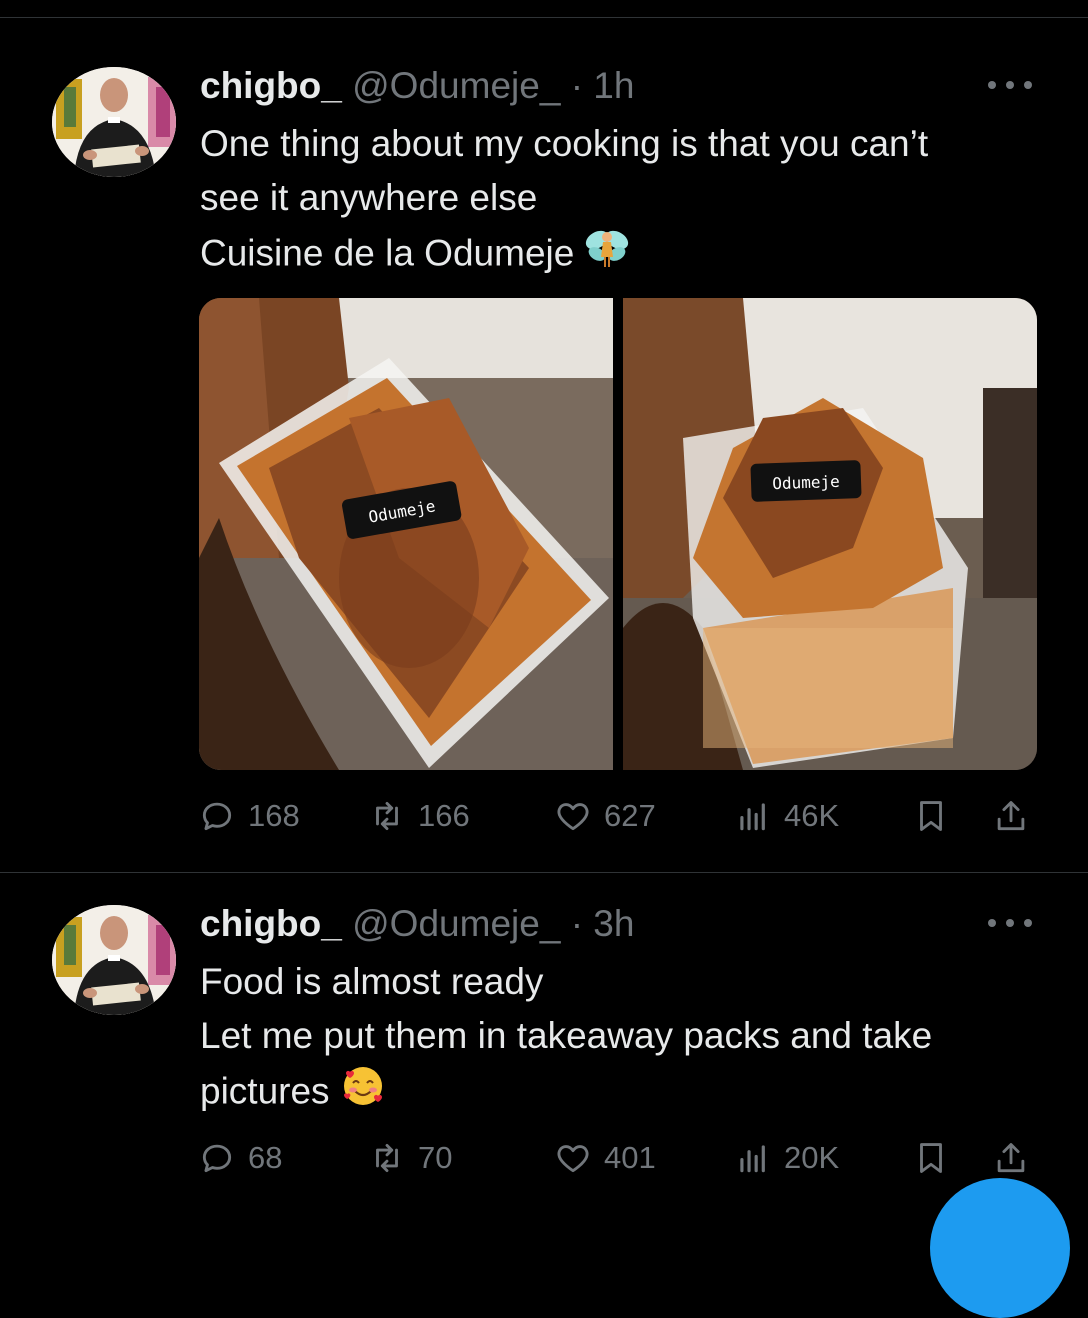 This screenshot has width=1088, height=1318. I want to click on reply-count: 68, so click(265, 1157).